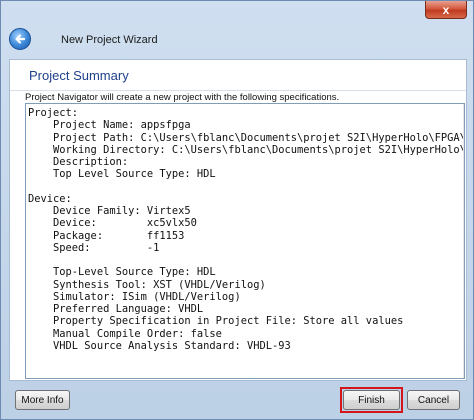  I want to click on summary-line: Device:, so click(50, 198).